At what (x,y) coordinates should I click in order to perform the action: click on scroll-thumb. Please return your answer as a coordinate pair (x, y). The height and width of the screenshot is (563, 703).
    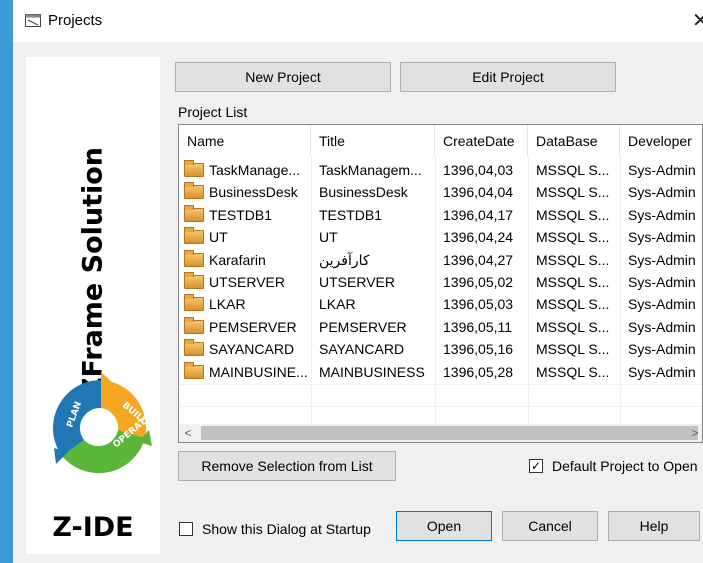
    Looking at the image, I should click on (449, 433).